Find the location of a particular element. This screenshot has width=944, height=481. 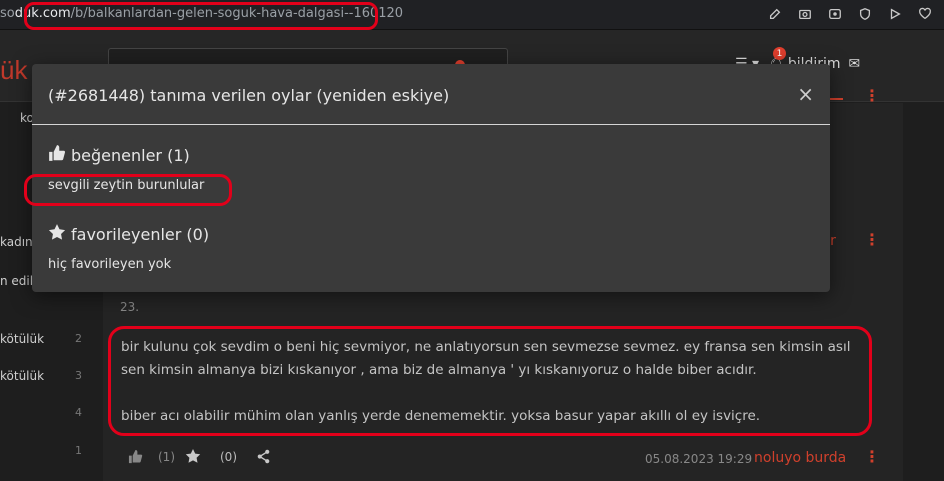

likes-heading: beğenenler (1) is located at coordinates (119, 155).